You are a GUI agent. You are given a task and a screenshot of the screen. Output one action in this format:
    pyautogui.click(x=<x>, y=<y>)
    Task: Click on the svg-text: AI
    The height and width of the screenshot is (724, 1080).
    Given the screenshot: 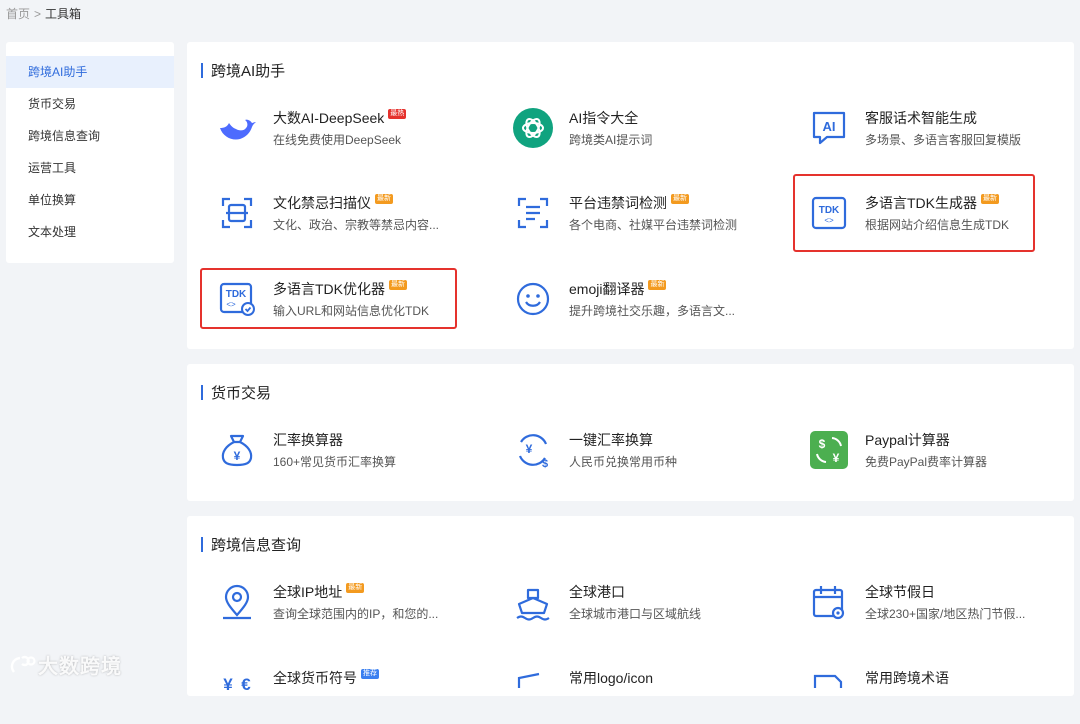 What is the action you would take?
    pyautogui.click(x=829, y=126)
    